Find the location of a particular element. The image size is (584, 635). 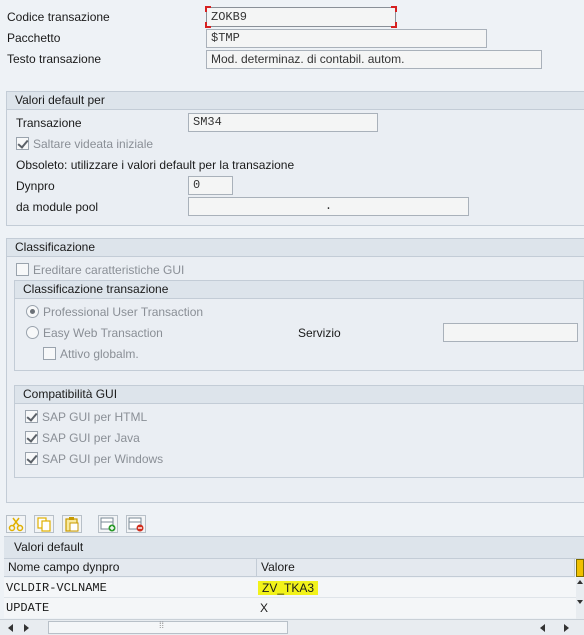

sap-gui-java-label: SAP GUI per Java is located at coordinates (91, 438).